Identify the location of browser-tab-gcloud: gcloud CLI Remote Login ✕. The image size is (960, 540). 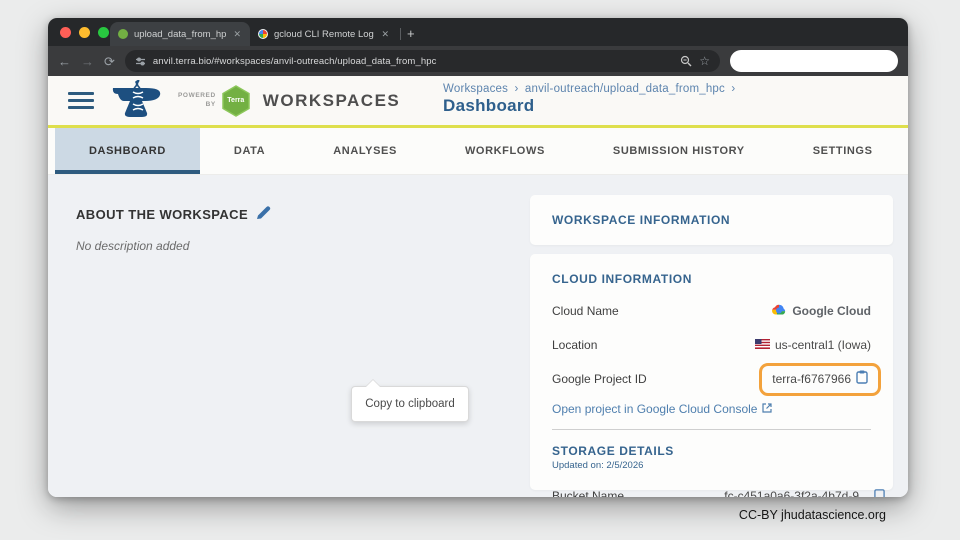
(324, 34).